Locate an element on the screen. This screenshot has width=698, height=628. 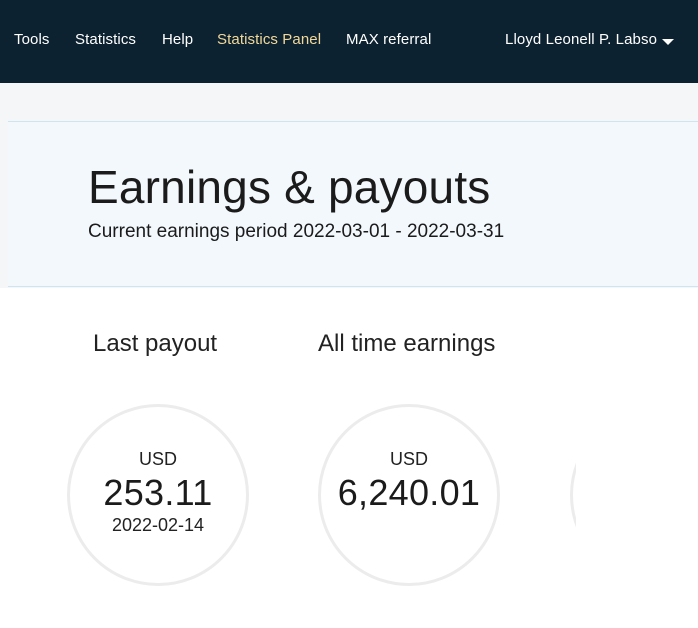
third-stat-circle-partial is located at coordinates (569, 495).